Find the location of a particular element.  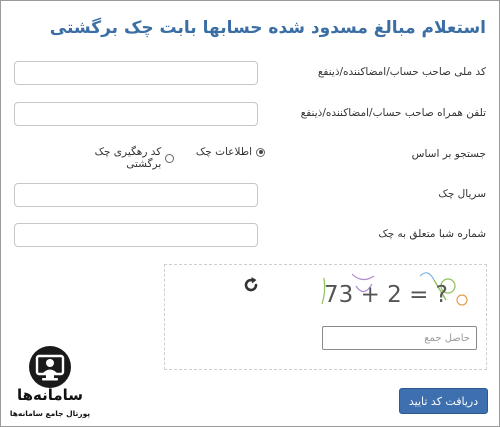

sheba-label: شماره شبا متعلق به چک is located at coordinates (432, 234).